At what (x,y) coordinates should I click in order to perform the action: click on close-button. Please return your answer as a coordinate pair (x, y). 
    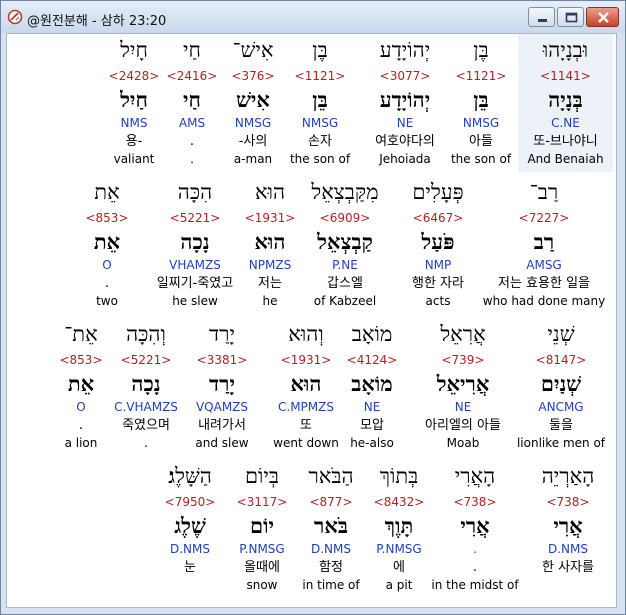
    Looking at the image, I should click on (602, 17).